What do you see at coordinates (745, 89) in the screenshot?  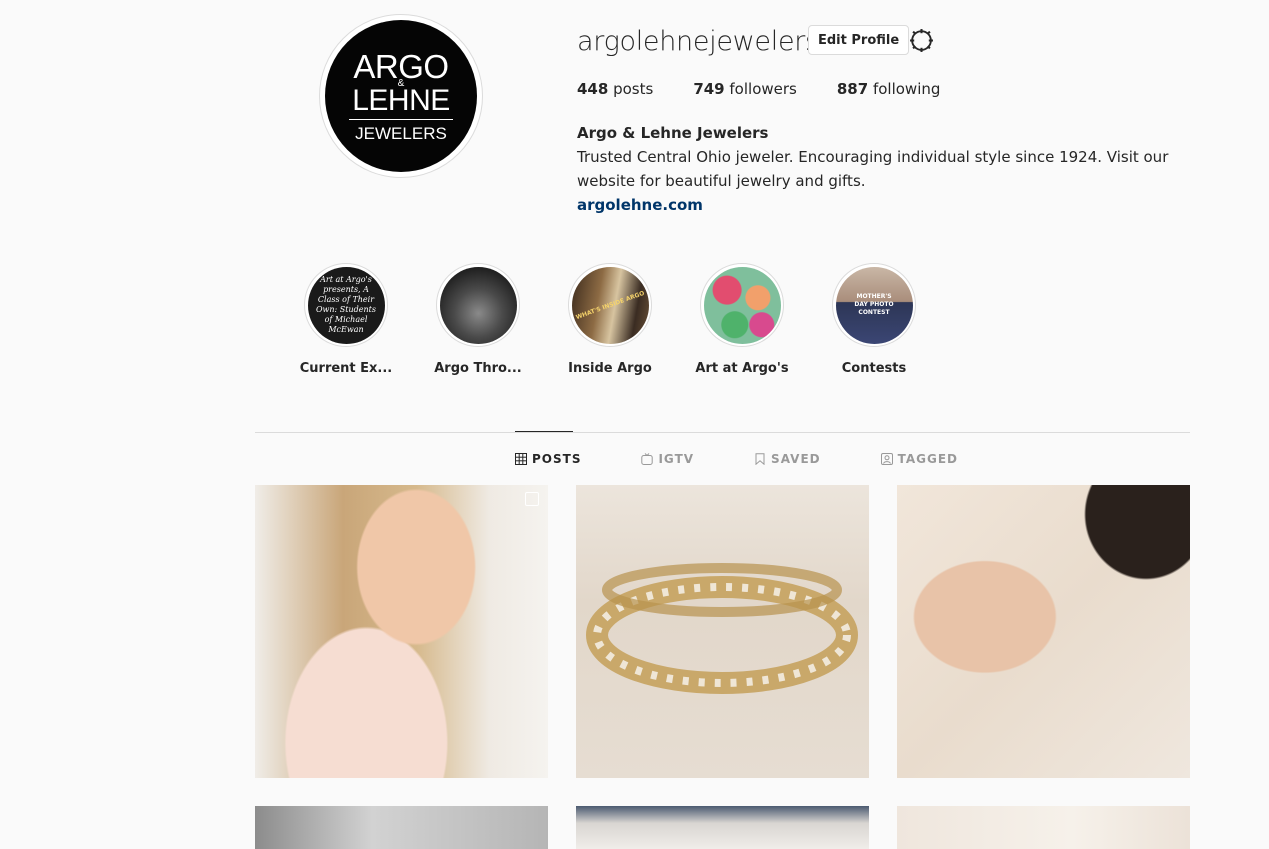 I see `followers-stat: 749 followers` at bounding box center [745, 89].